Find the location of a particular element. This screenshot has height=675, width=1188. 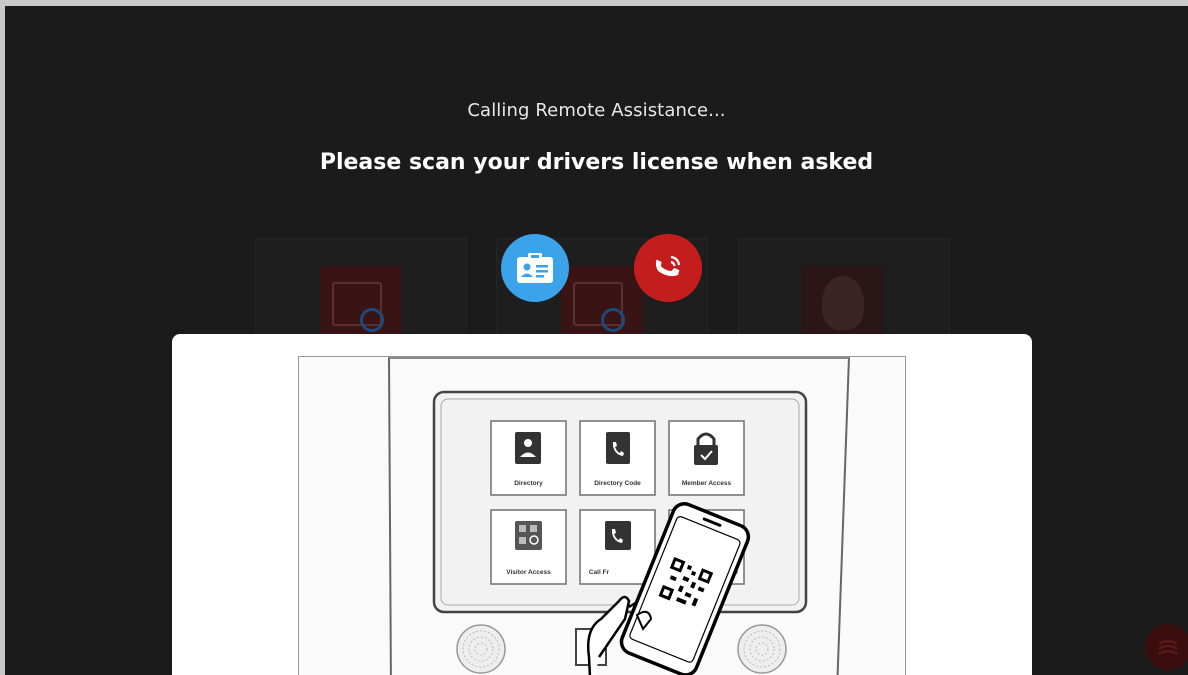

phone-icon is located at coordinates (618, 535).